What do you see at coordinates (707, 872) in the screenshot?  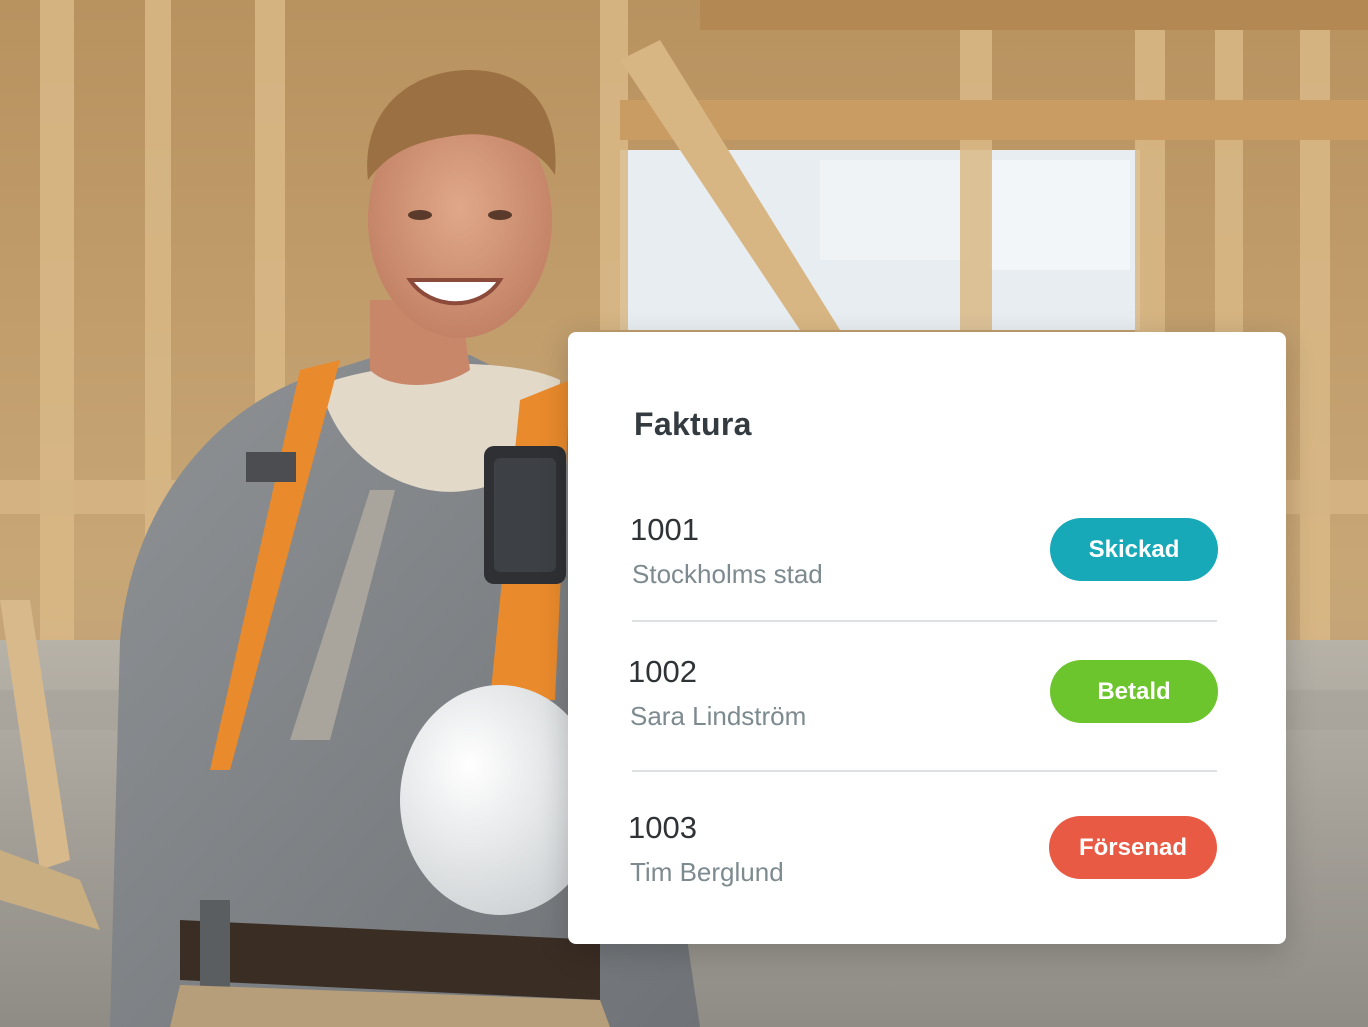 I see `invoice-client: Tim Berglund` at bounding box center [707, 872].